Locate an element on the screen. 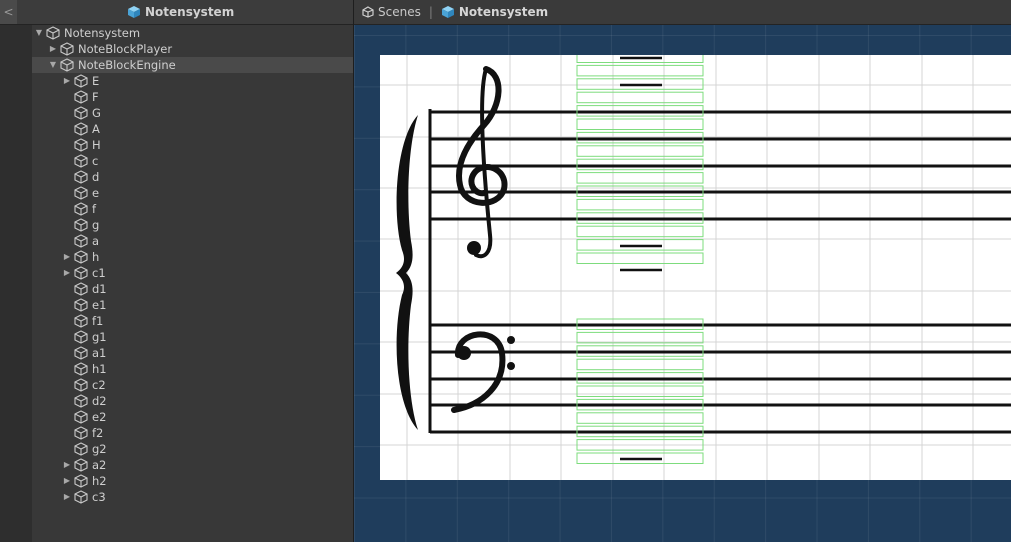 Image resolution: width=1011 pixels, height=542 pixels. hierarchy-row: f1 is located at coordinates (192, 321).